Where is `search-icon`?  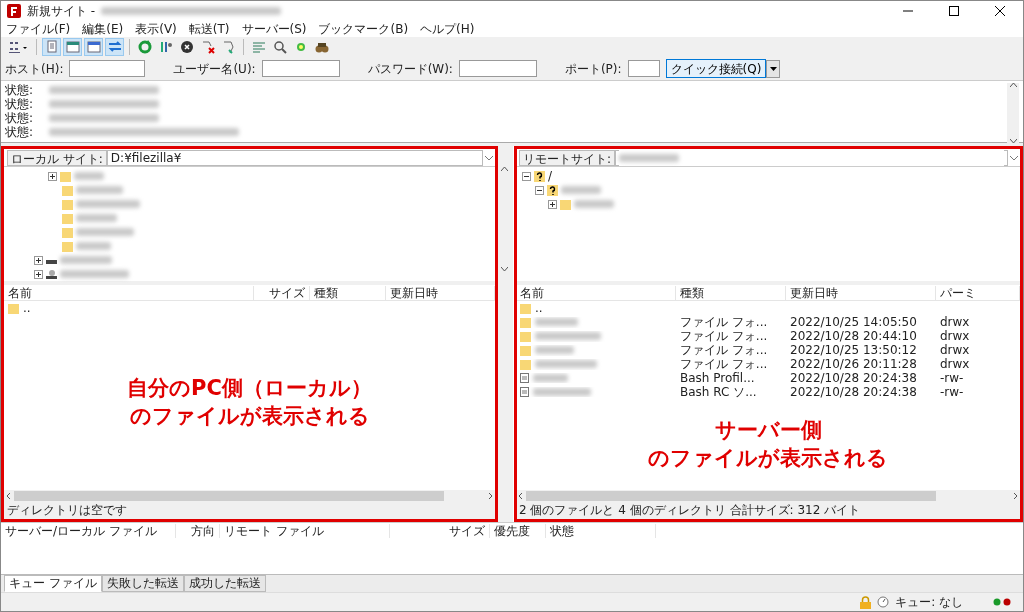
search-icon is located at coordinates (279, 47).